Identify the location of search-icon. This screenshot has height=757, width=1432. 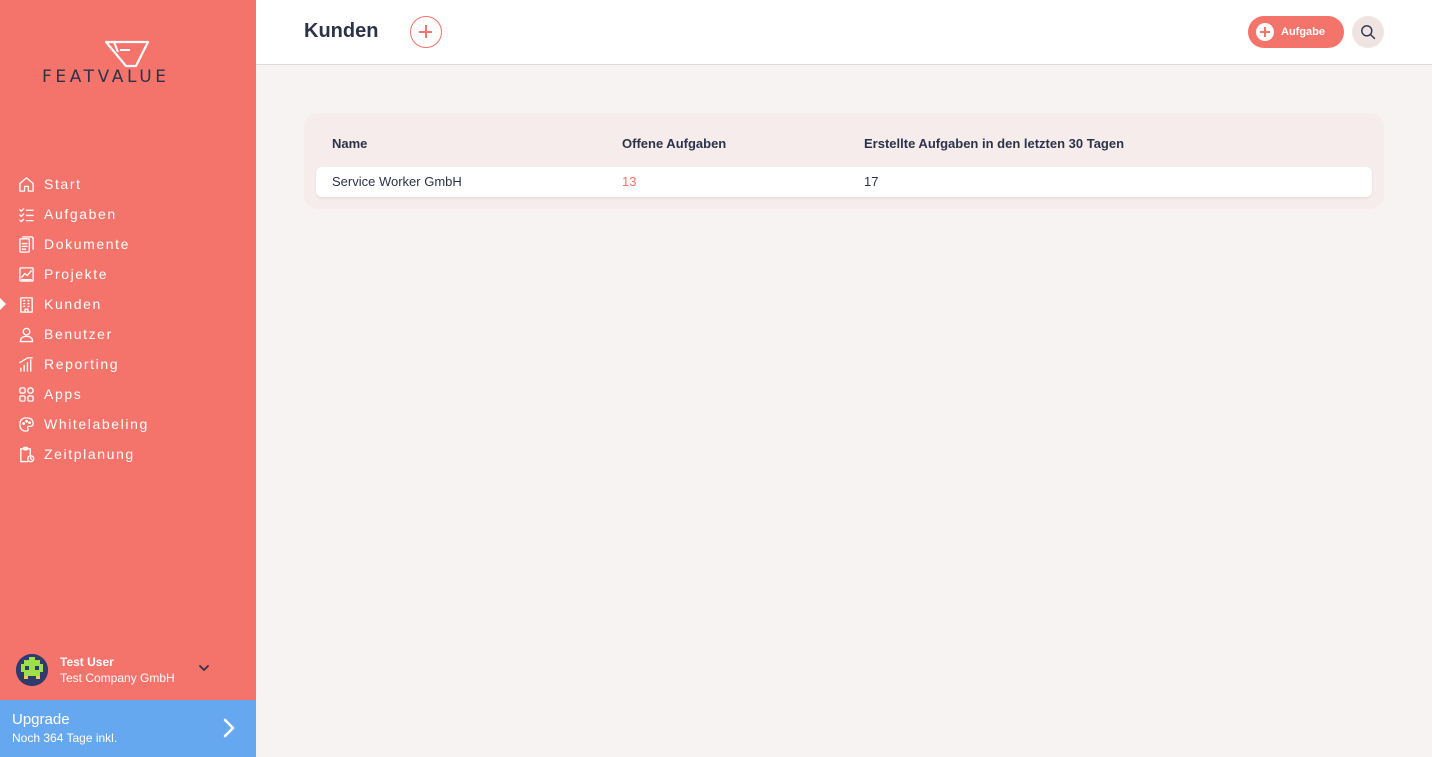
(1368, 32).